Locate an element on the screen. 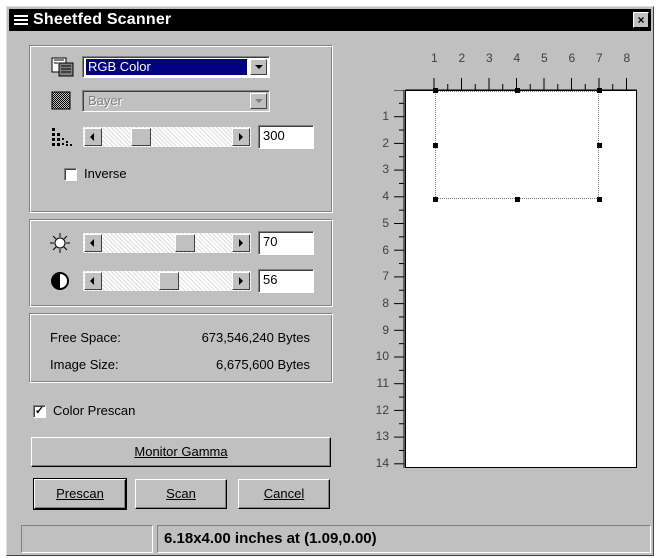  selection-handle-se is located at coordinates (599, 199).